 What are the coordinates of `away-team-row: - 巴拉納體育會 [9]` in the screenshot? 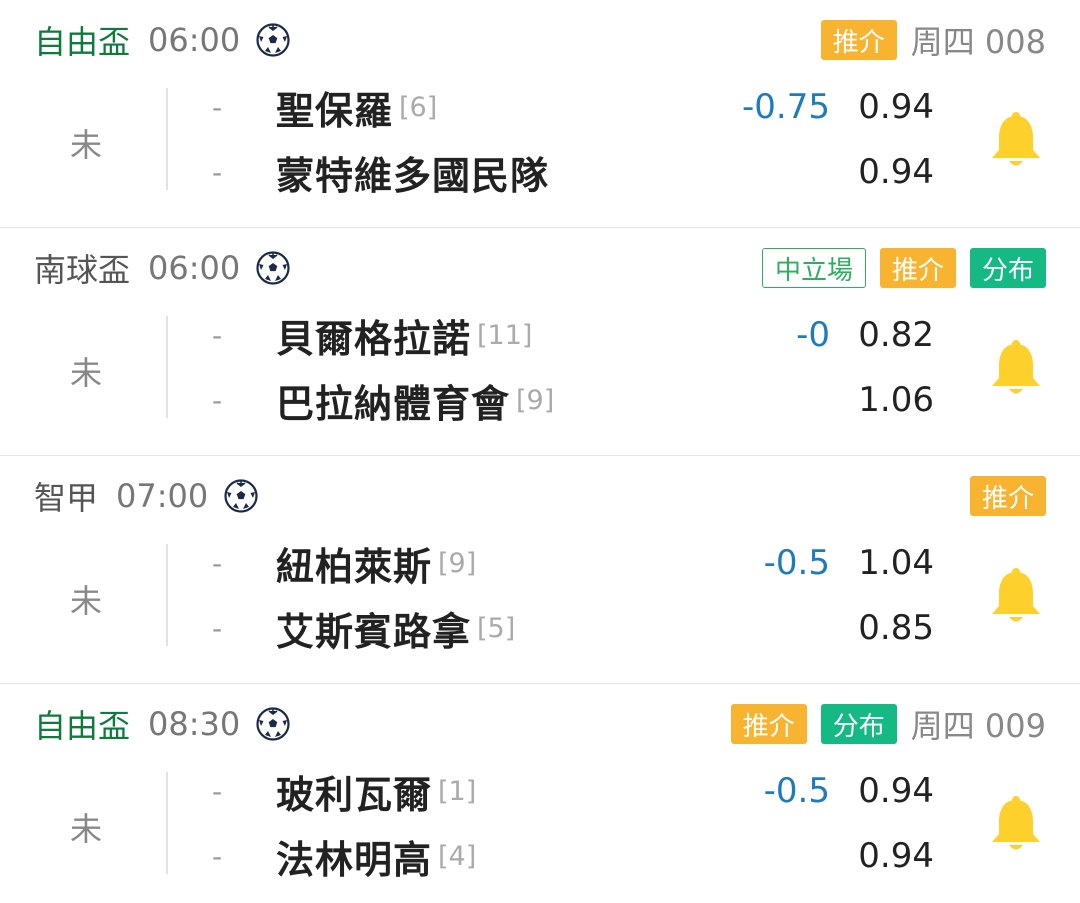 It's located at (472, 400).